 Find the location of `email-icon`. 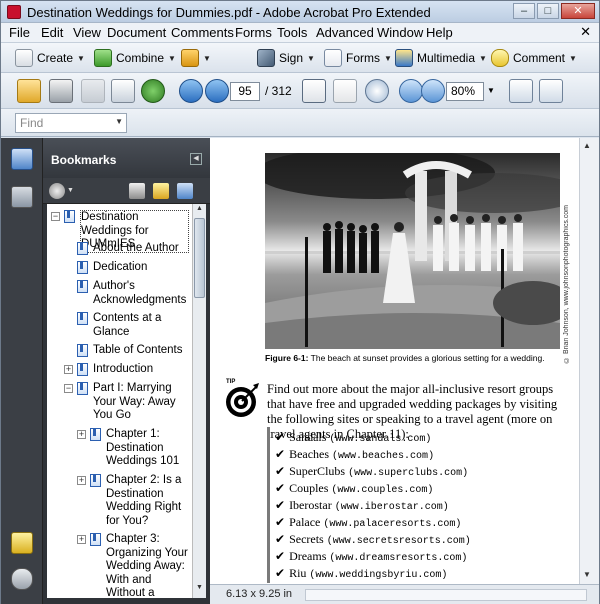

email-icon is located at coordinates (123, 91).